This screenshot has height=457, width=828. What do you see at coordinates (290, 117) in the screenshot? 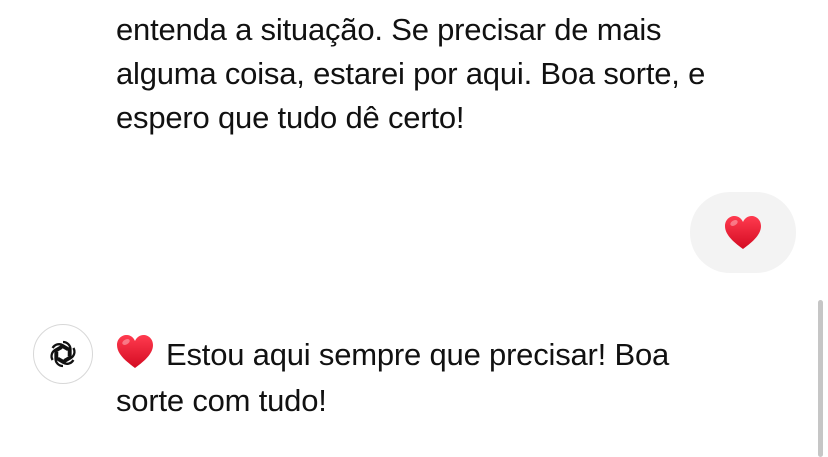
I see `message-text-line: espero que tudo dê certo!` at bounding box center [290, 117].